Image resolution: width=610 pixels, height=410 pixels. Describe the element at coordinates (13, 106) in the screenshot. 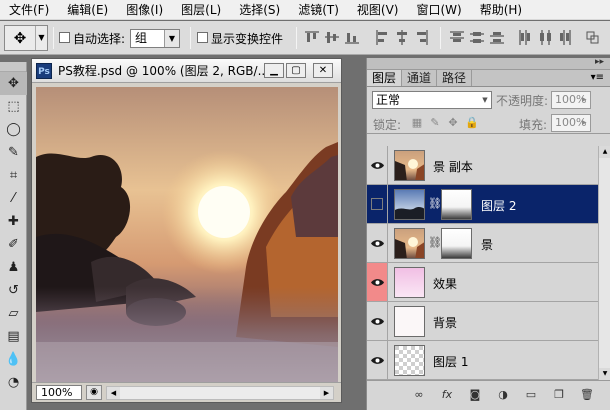

I see `marquee-tool: ⬚` at that location.